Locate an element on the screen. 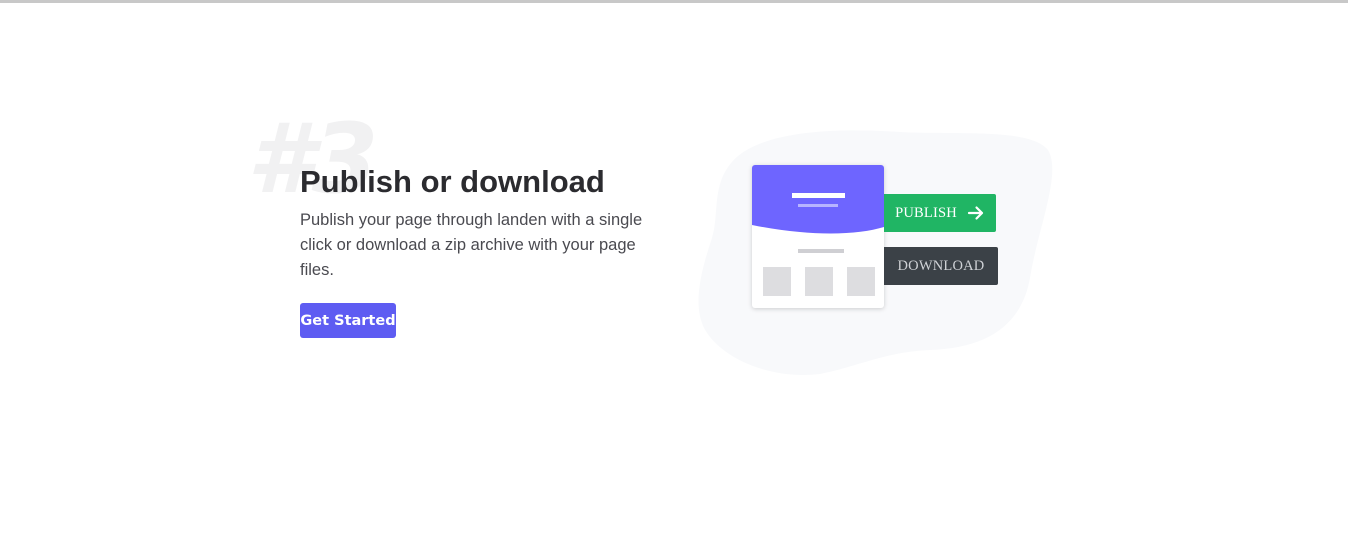 The image size is (1348, 557). publish-illustration: PUBLISH DOWNLOAD is located at coordinates (875, 250).